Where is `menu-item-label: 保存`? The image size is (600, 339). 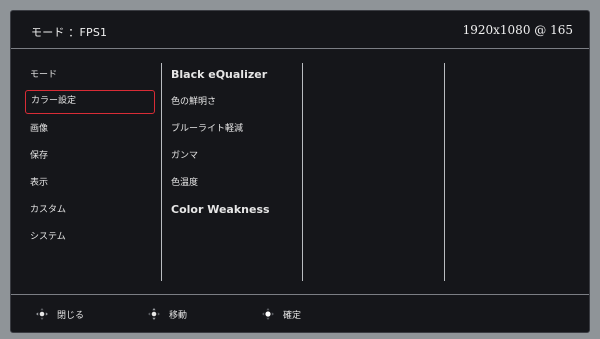 menu-item-label: 保存 is located at coordinates (39, 156).